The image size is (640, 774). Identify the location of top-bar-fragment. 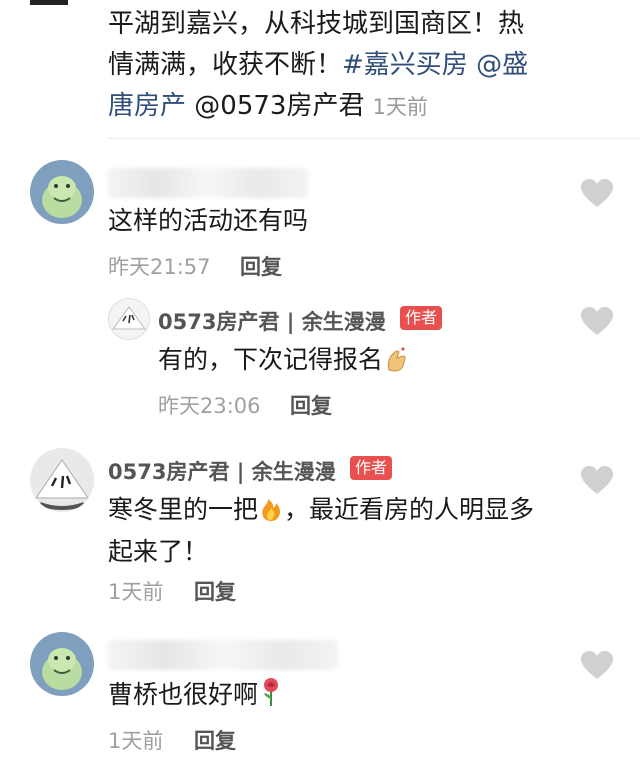
(49, 2).